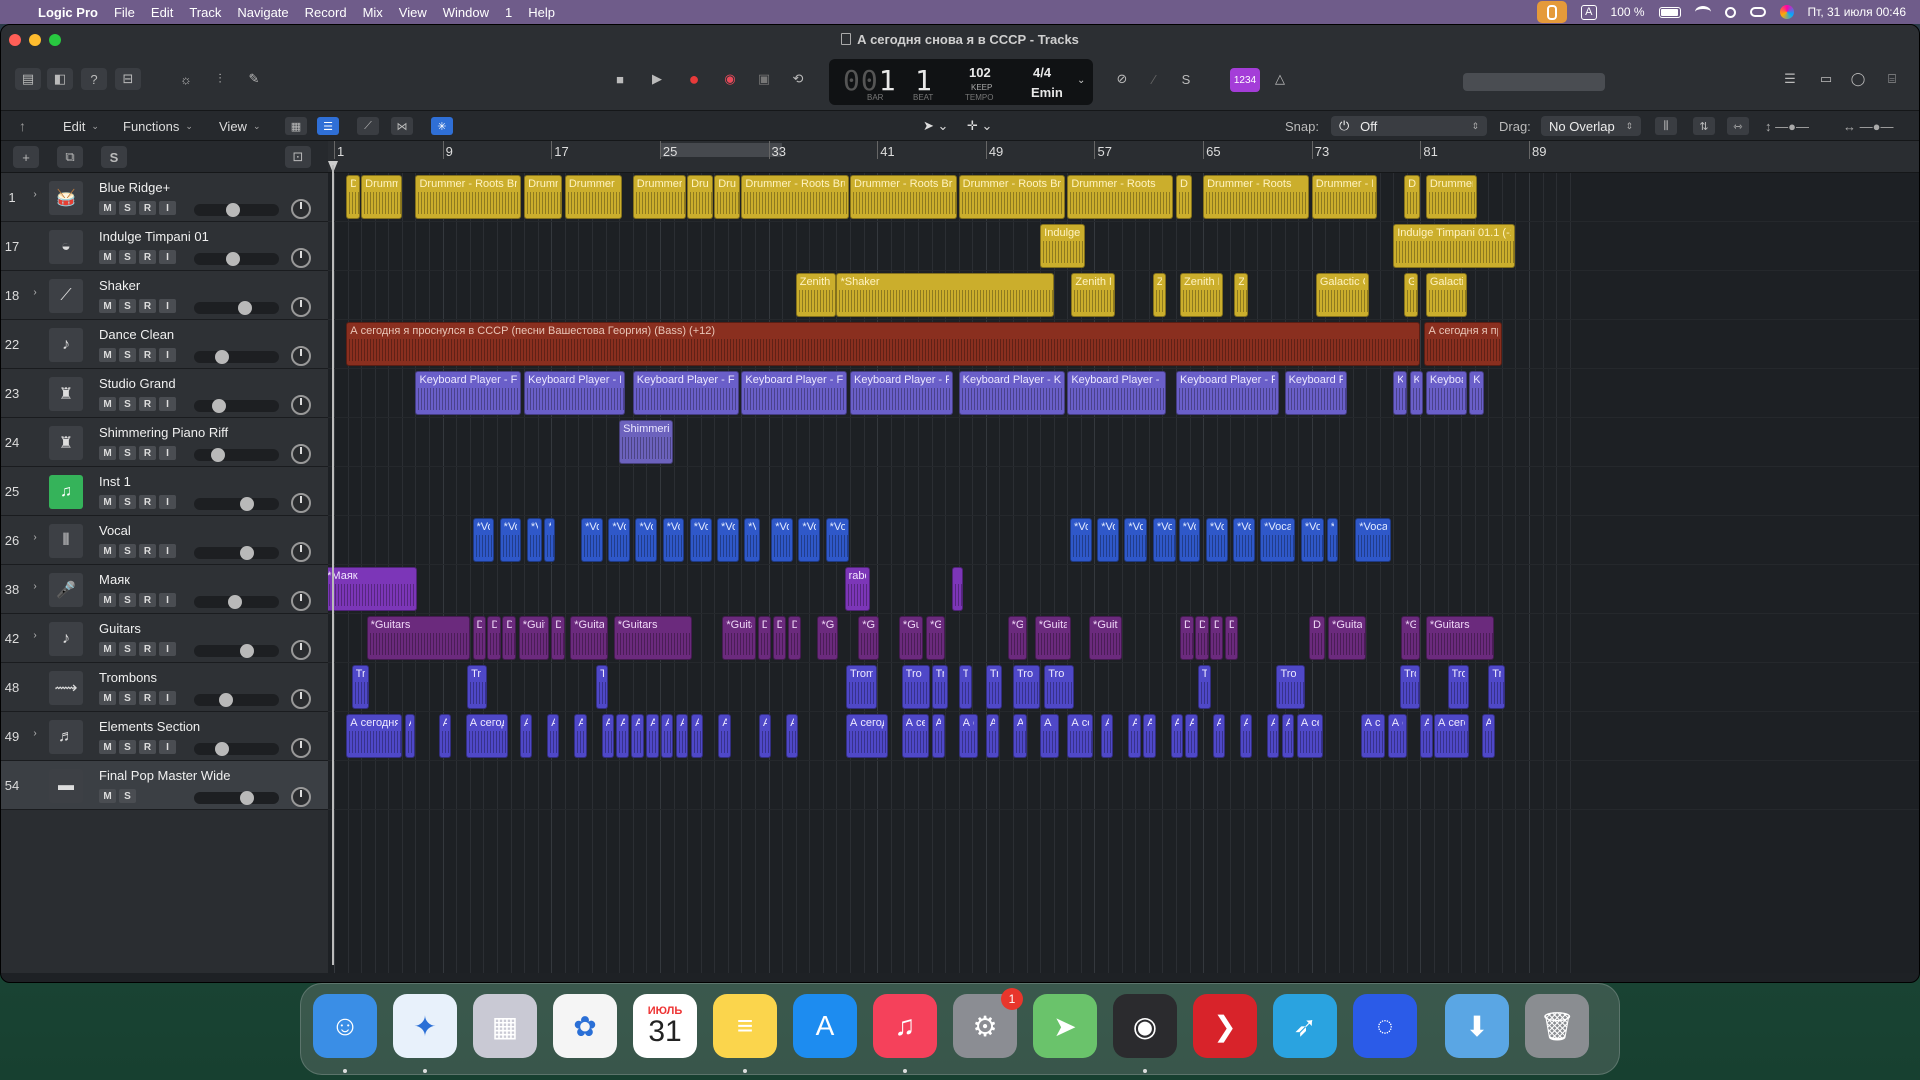  Describe the element at coordinates (1397, 736) in the screenshot. I see `region: А с` at that location.